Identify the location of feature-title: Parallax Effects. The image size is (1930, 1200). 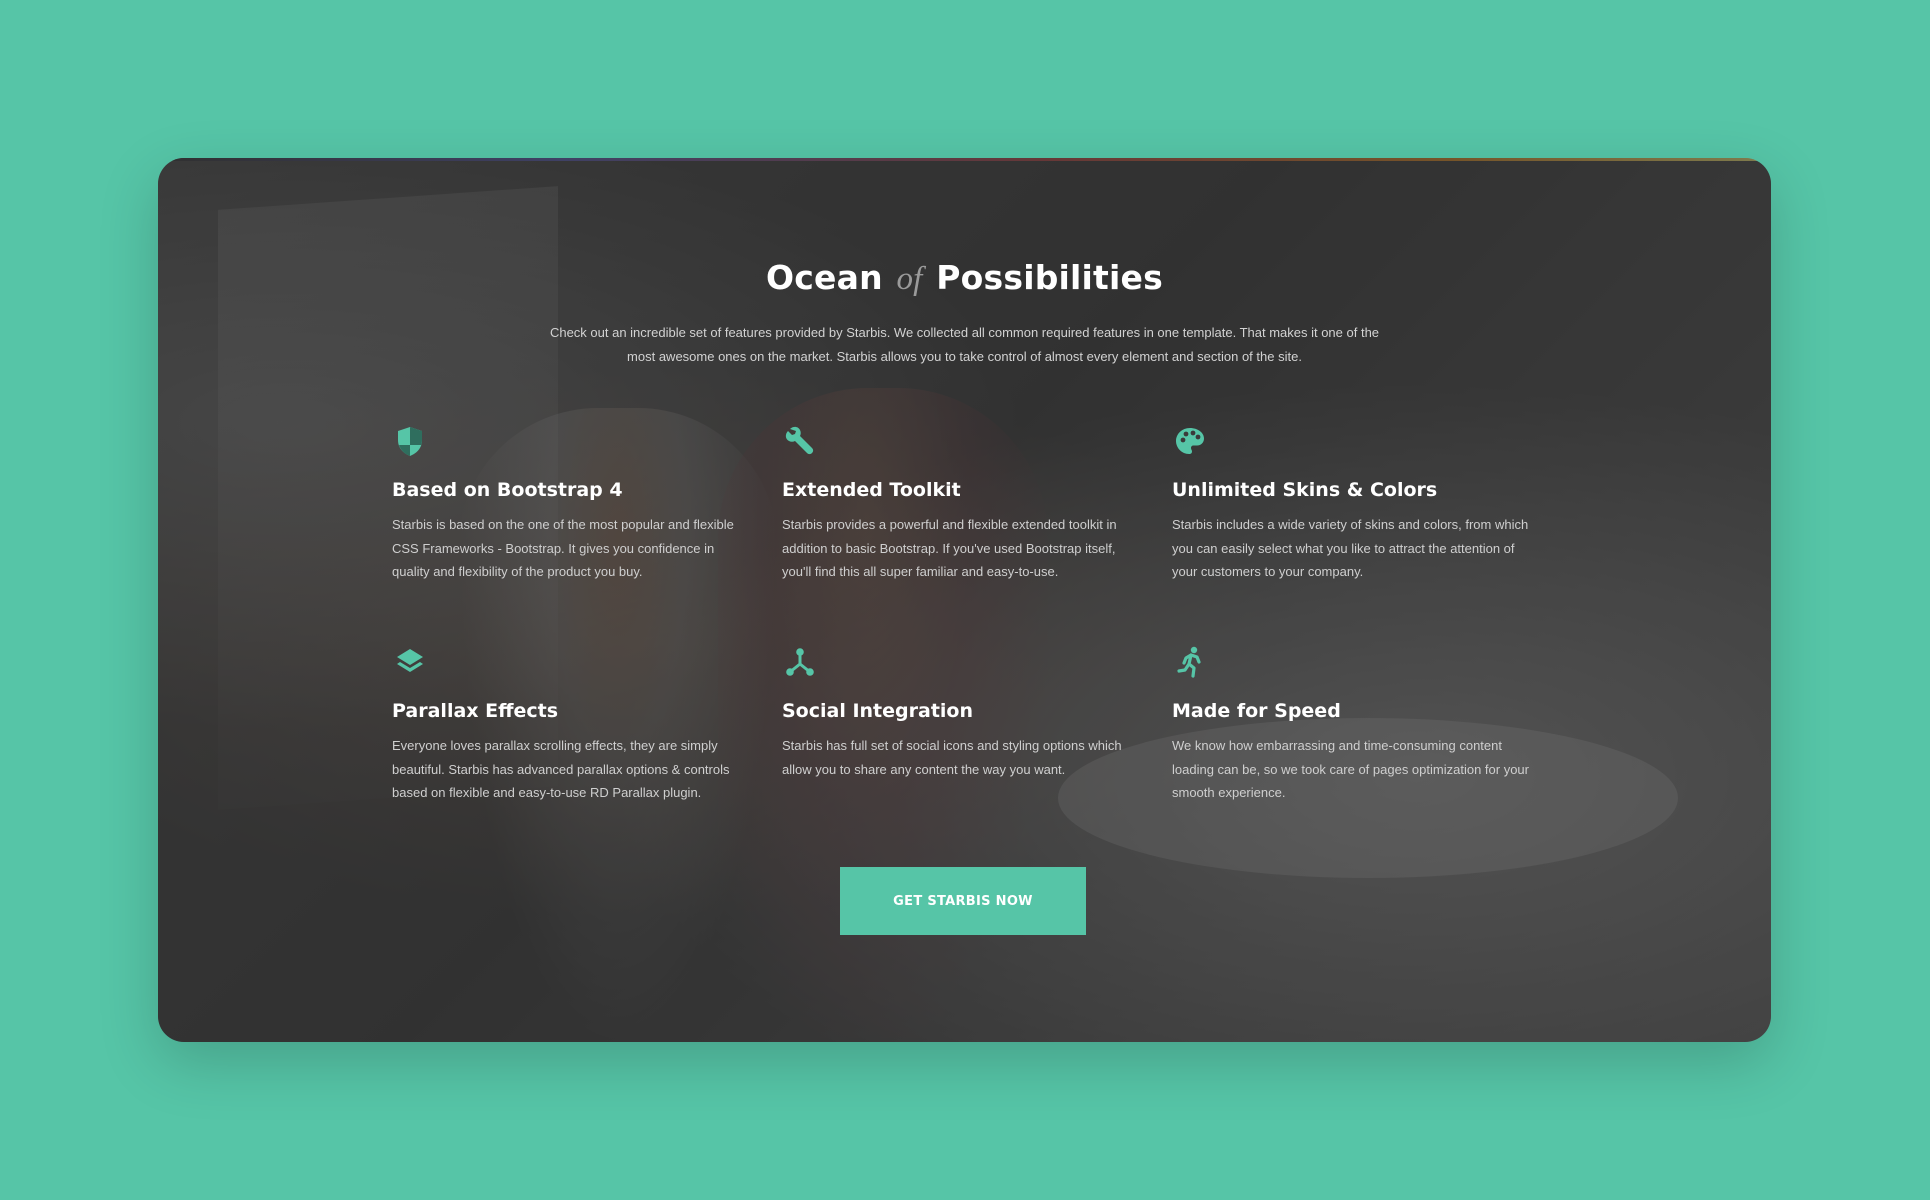
(475, 711).